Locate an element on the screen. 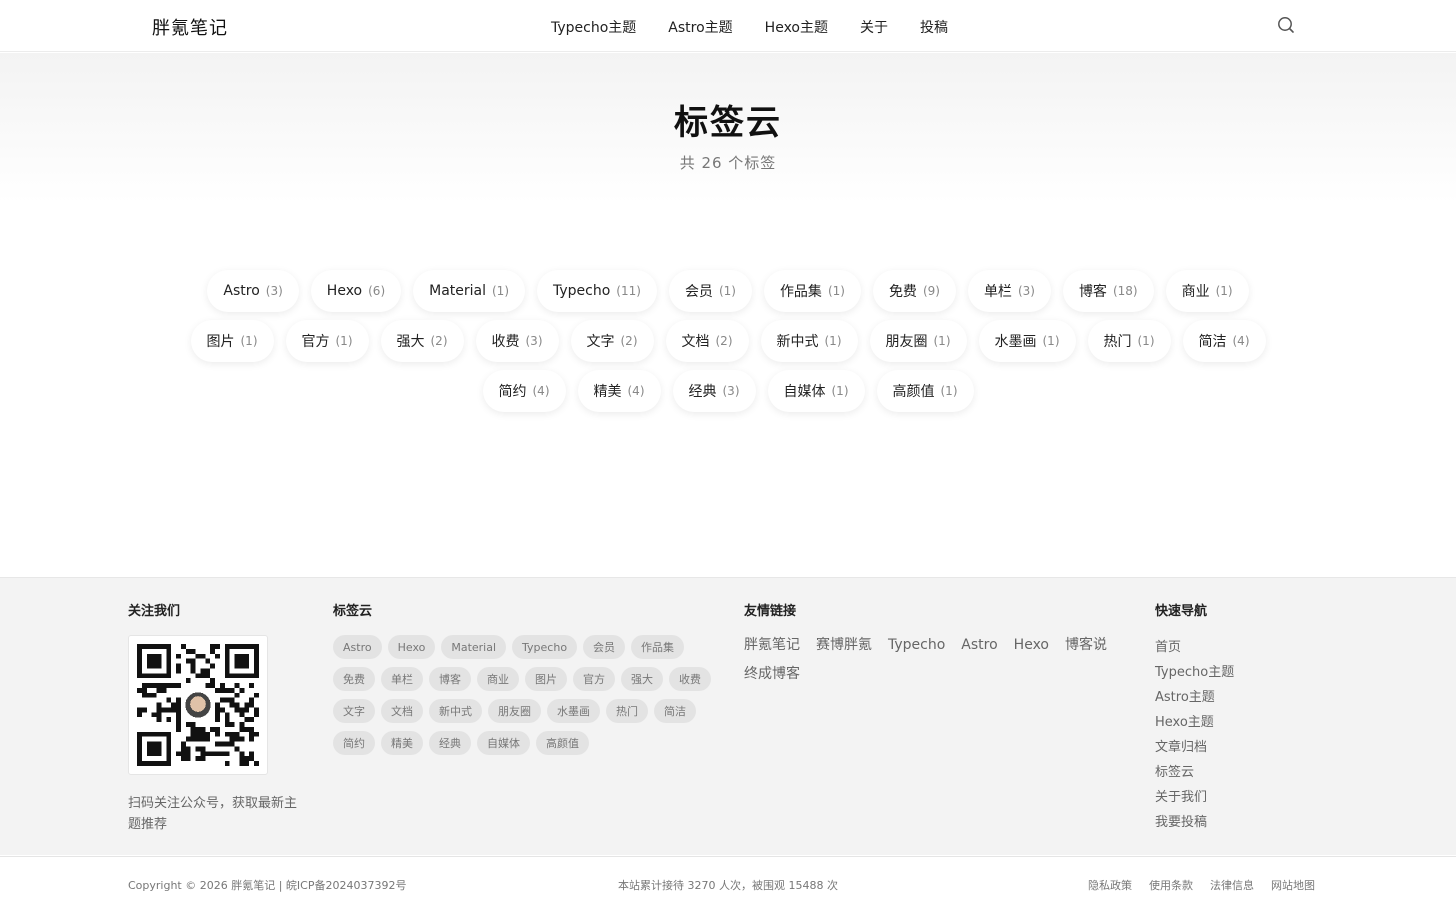 Image resolution: width=1456 pixels, height=914 pixels. tag-name: Astro is located at coordinates (241, 291).